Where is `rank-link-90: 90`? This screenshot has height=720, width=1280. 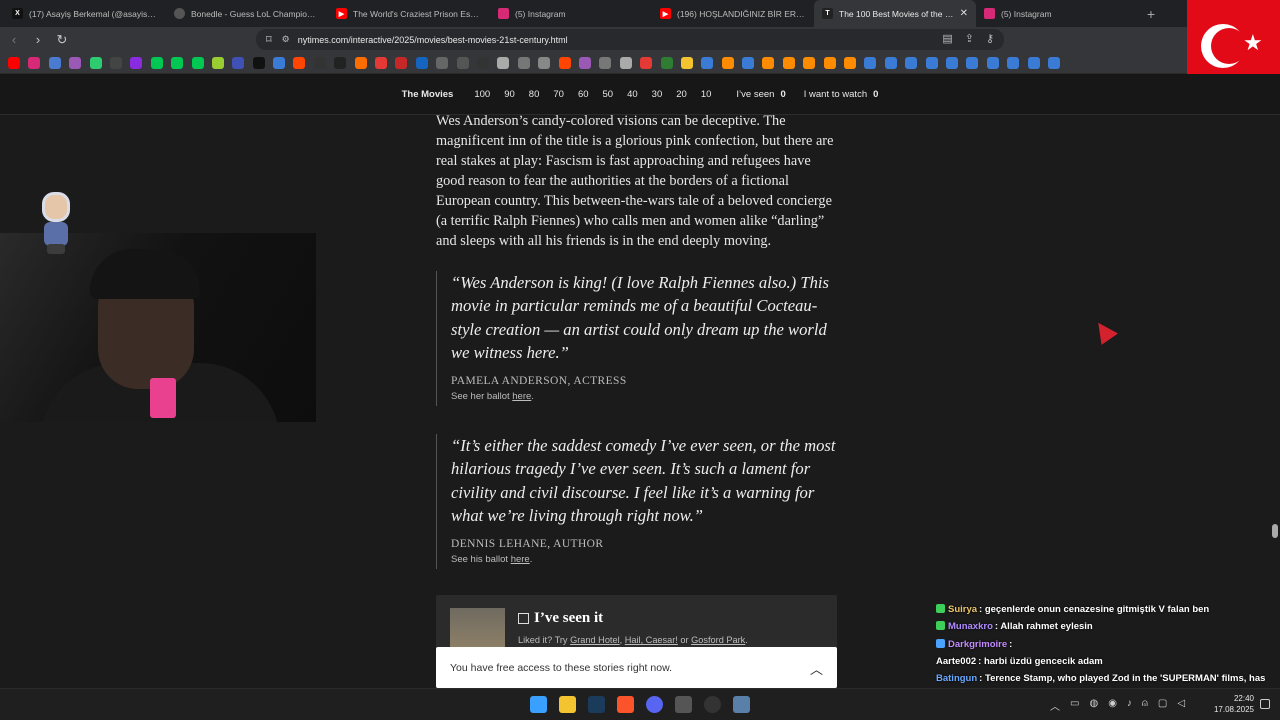
rank-link-90: 90 is located at coordinates (509, 94).